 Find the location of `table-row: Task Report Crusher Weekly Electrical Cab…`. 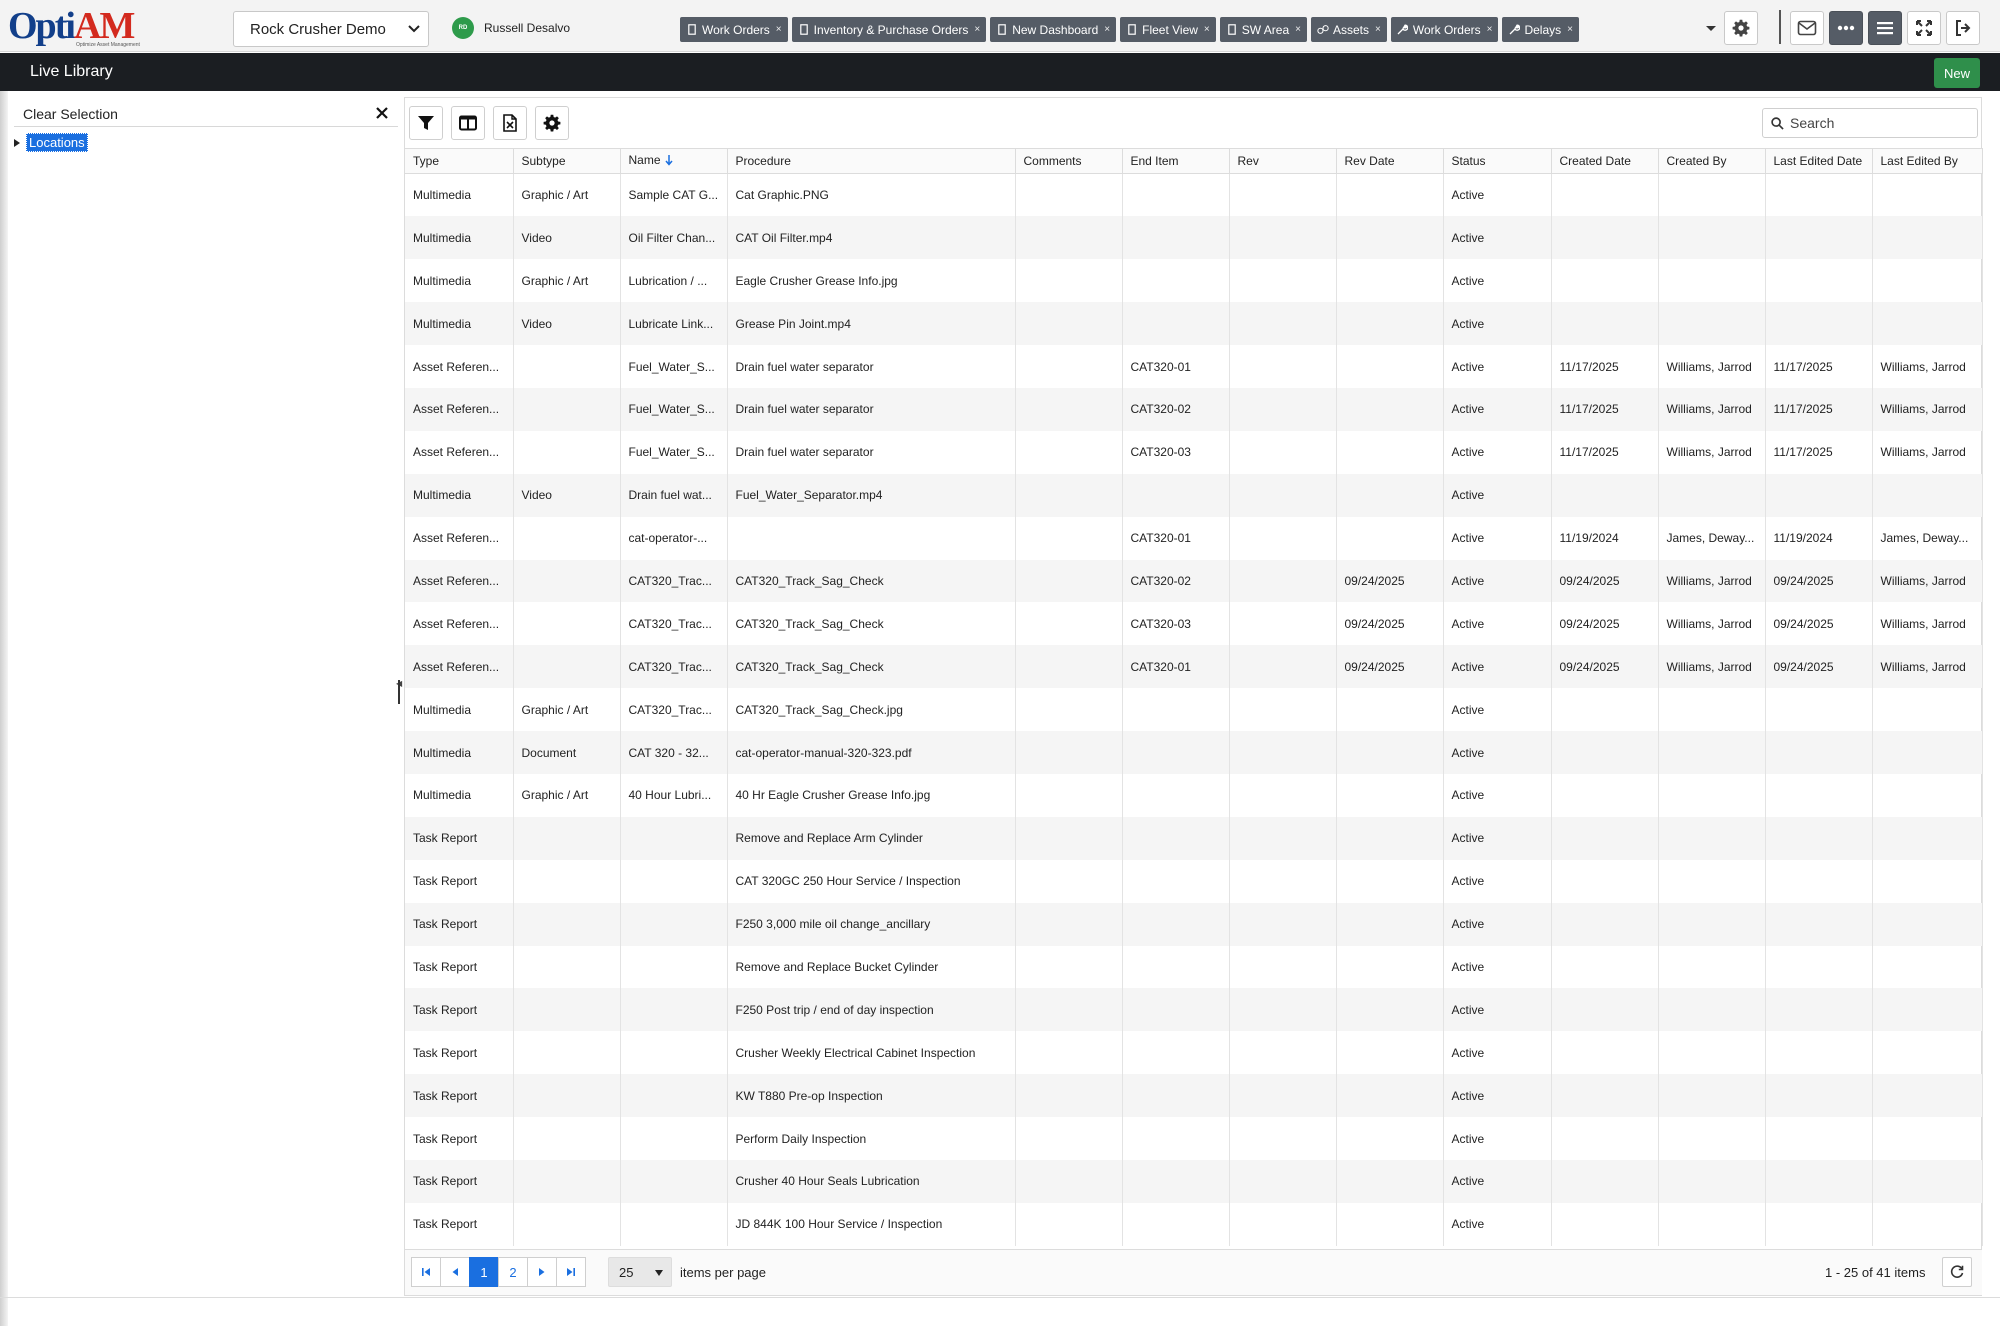

table-row: Task Report Crusher Weekly Electrical Cab… is located at coordinates (1194, 1053).